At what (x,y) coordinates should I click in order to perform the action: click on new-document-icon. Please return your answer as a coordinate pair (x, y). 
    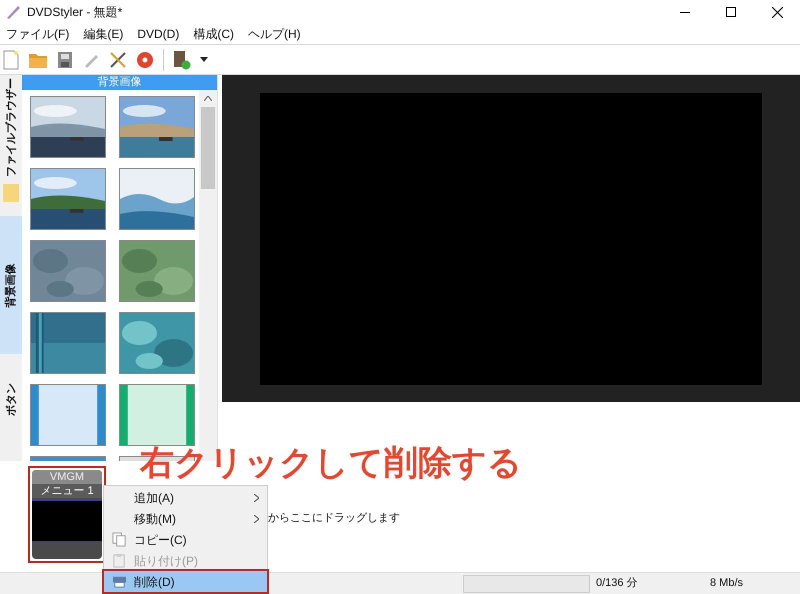
    Looking at the image, I should click on (11, 60).